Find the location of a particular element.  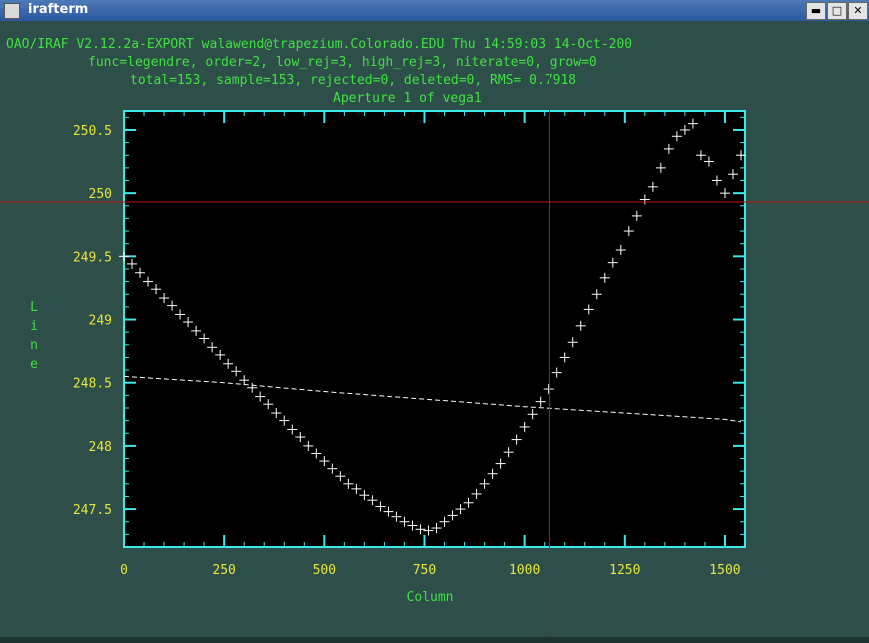

y-tick-label: 248 is located at coordinates (100, 447).